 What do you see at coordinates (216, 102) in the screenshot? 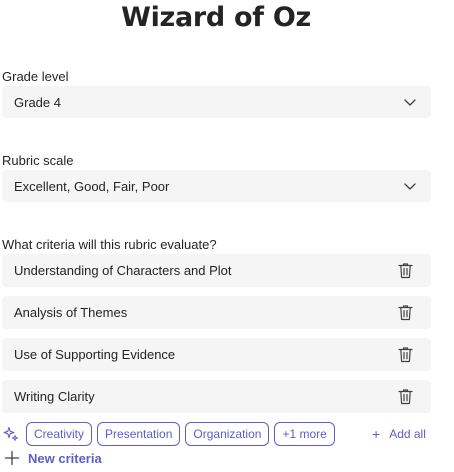
I see `grade-level-dropdown: Grade 4` at bounding box center [216, 102].